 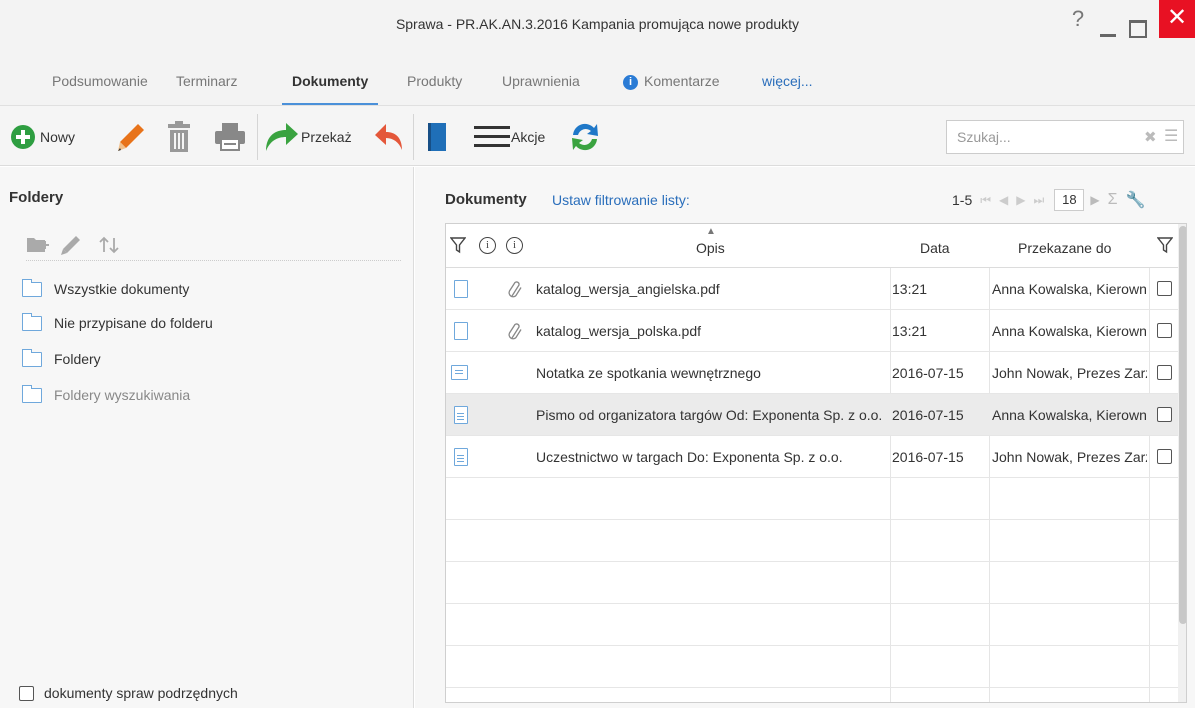 I want to click on scrollbar-thumb, so click(x=1182, y=425).